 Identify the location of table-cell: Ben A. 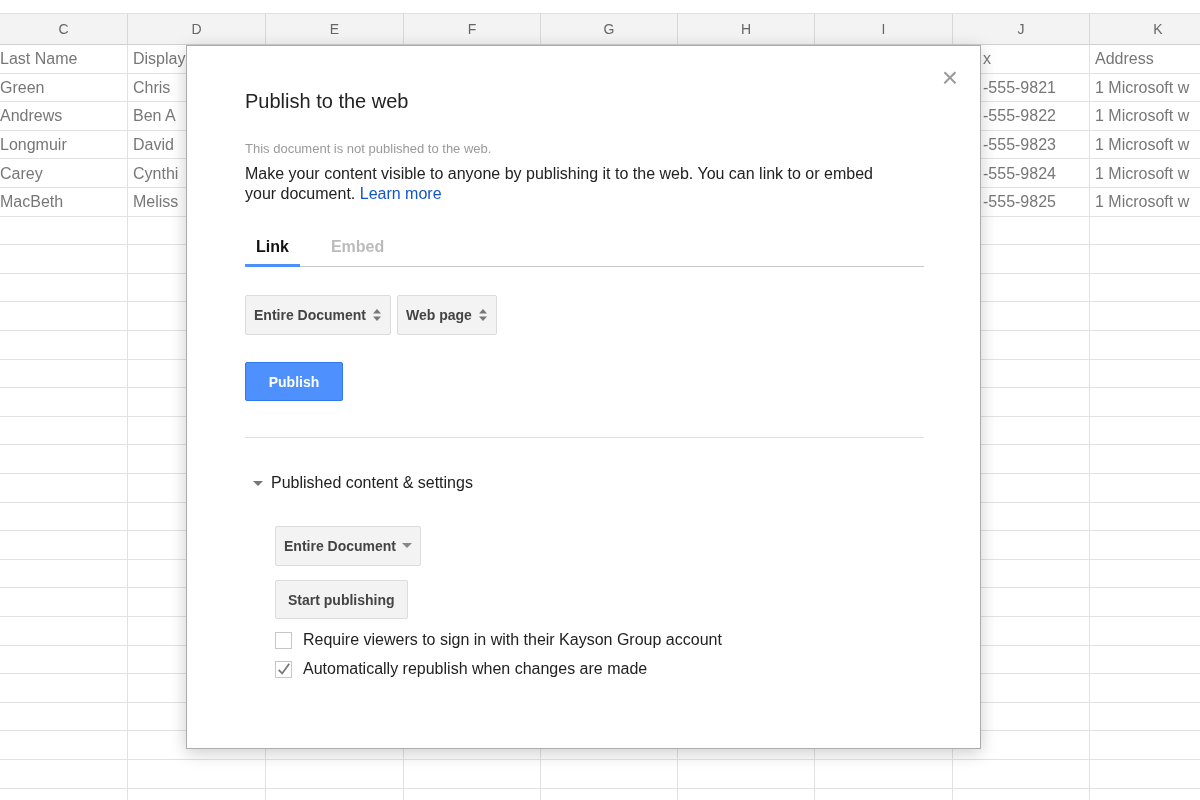
(154, 116).